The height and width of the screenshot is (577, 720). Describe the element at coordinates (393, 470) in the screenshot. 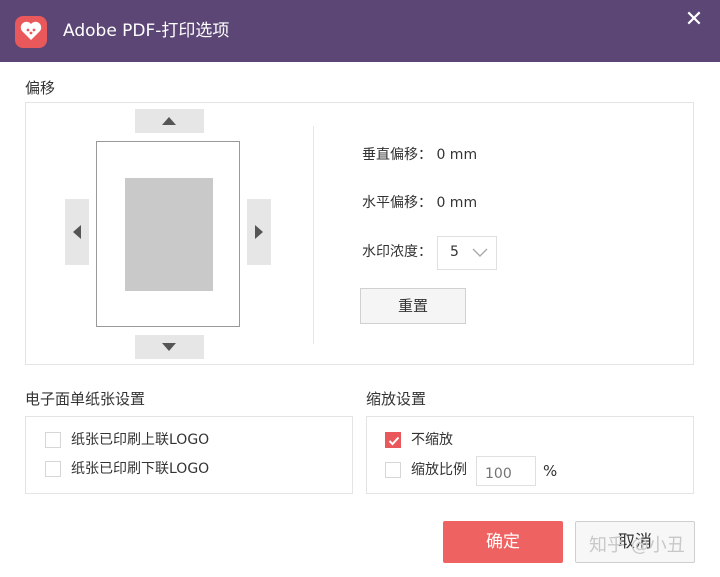

I see `scale-ratio-checkbox` at that location.